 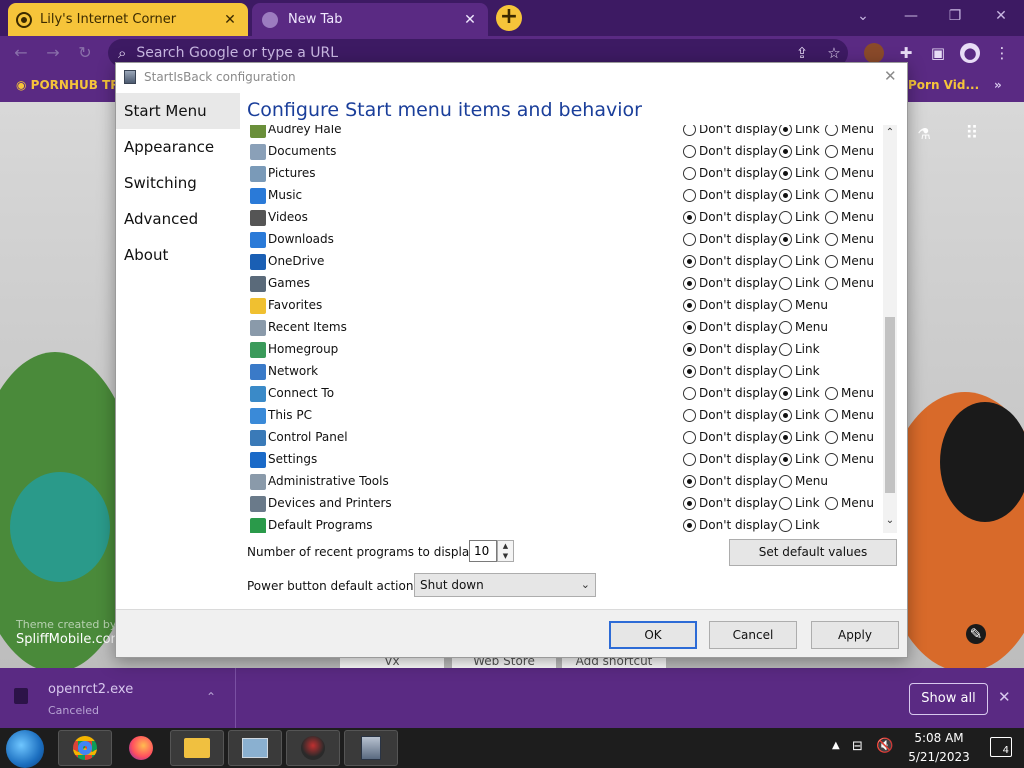 What do you see at coordinates (178, 219) in the screenshot?
I see `nav-advanced: Advanced` at bounding box center [178, 219].